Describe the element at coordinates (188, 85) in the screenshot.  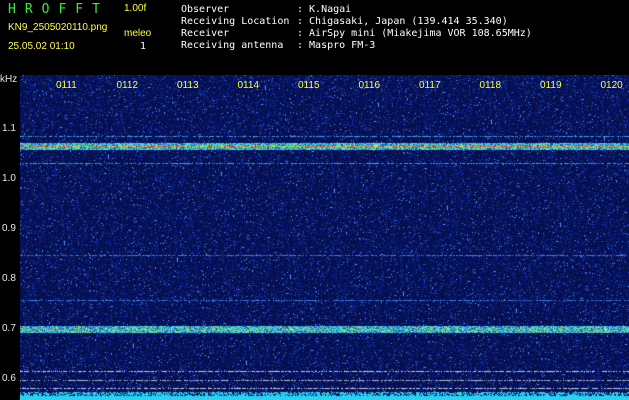
I see `x-tick-label: 0113` at that location.